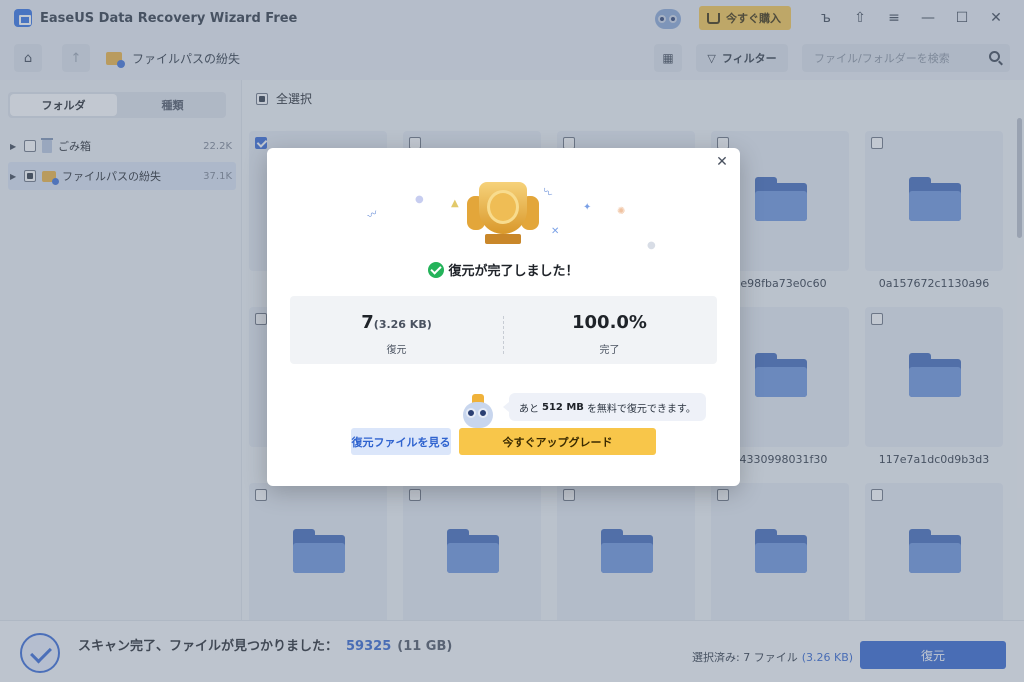  What do you see at coordinates (641, 409) in the screenshot?
I see `bubble-suffix: を無料で復元できます。` at bounding box center [641, 409].